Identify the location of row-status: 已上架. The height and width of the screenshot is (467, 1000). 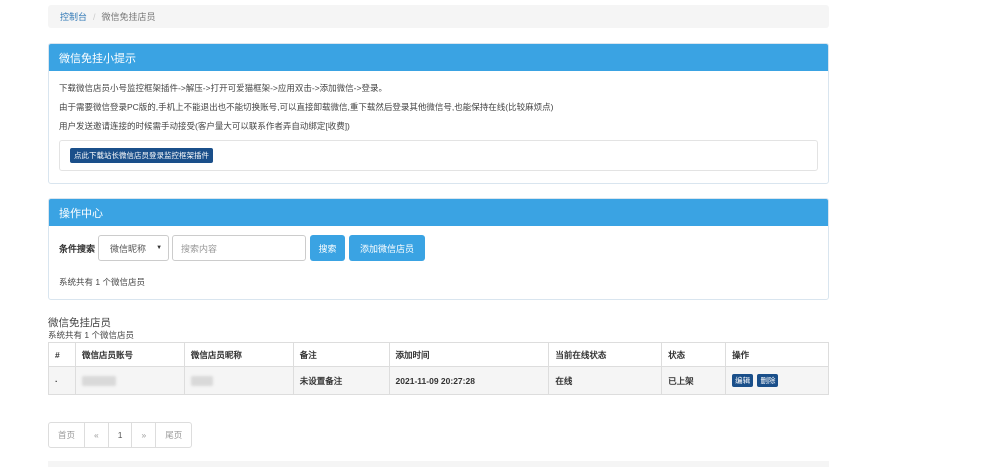
(694, 380).